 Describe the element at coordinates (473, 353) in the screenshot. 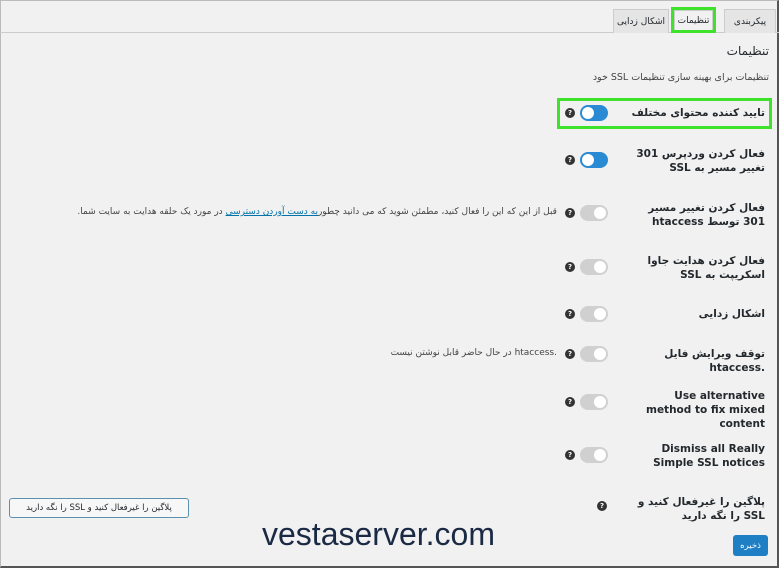

I see `setting-note: .htaccess در حال حاضر قابل نوشتن نیست` at that location.